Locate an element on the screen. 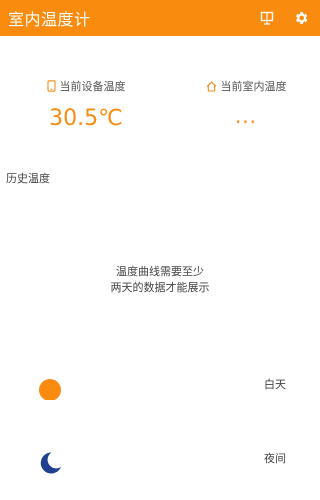 The height and width of the screenshot is (500, 320). device-temperature-value: 30.5℃ is located at coordinates (86, 118).